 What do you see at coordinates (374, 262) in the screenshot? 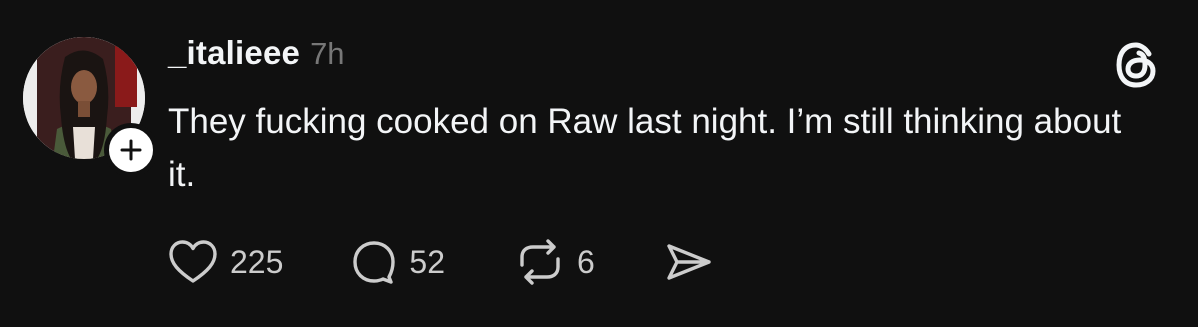
I see `comment-icon` at bounding box center [374, 262].